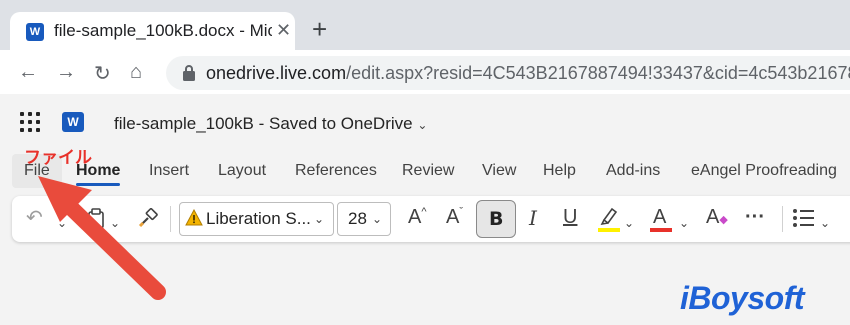  I want to click on document-title: file-sample_100kB - Saved to OneDrive ⌄, so click(270, 124).